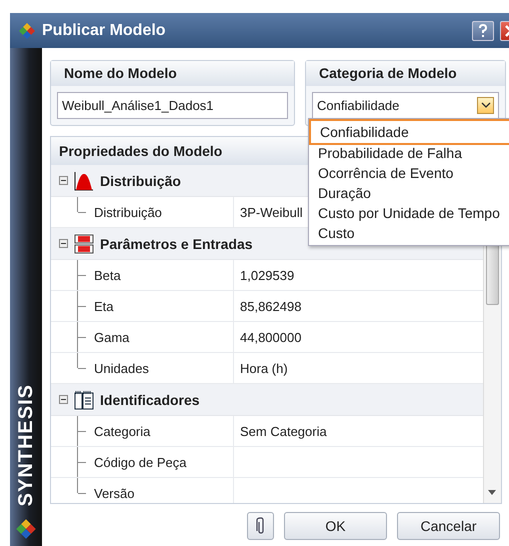 The width and height of the screenshot is (509, 546). What do you see at coordinates (140, 180) in the screenshot?
I see `group-title: Distribuição` at bounding box center [140, 180].